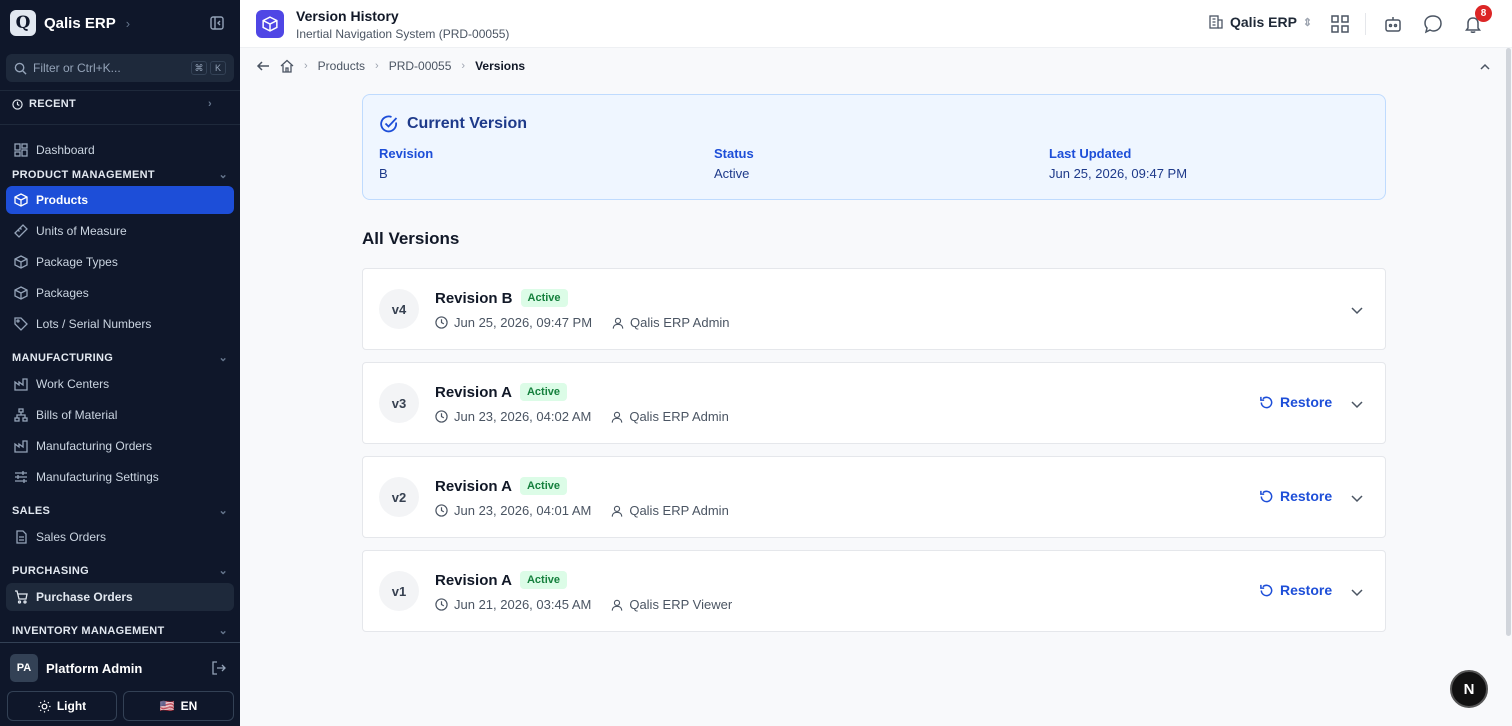  Describe the element at coordinates (1469, 689) in the screenshot. I see `next-dev-button: N` at that location.